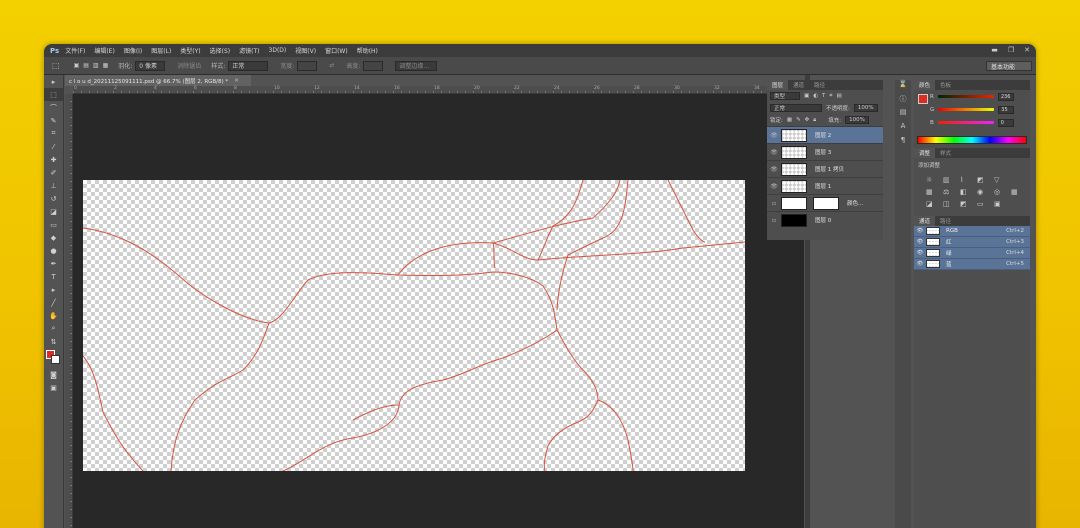 The width and height of the screenshot is (1080, 528). What do you see at coordinates (965, 96) in the screenshot?
I see `r-slider` at bounding box center [965, 96].